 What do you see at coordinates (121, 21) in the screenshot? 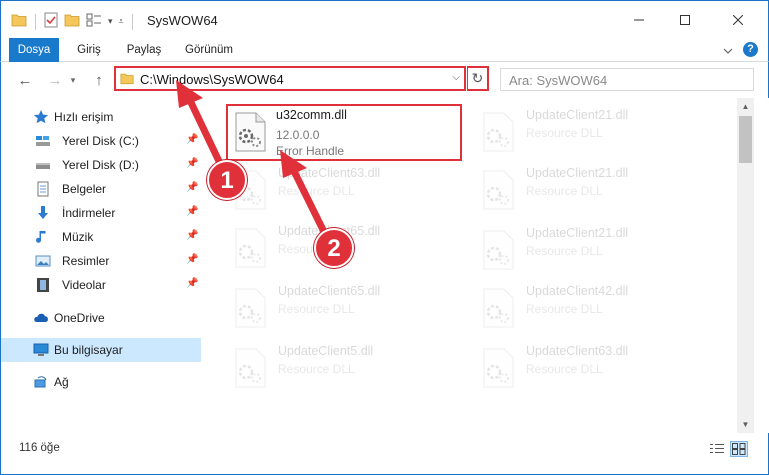
I see `customize-qat-icon: ⩡` at bounding box center [121, 21].